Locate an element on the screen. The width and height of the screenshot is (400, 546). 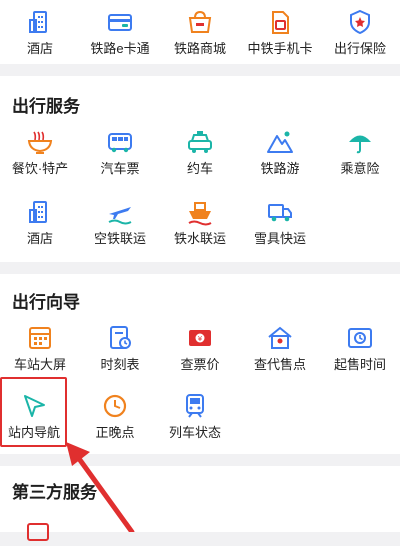
top-item-sim-card: 中铁手机卡 is located at coordinates (280, 32).